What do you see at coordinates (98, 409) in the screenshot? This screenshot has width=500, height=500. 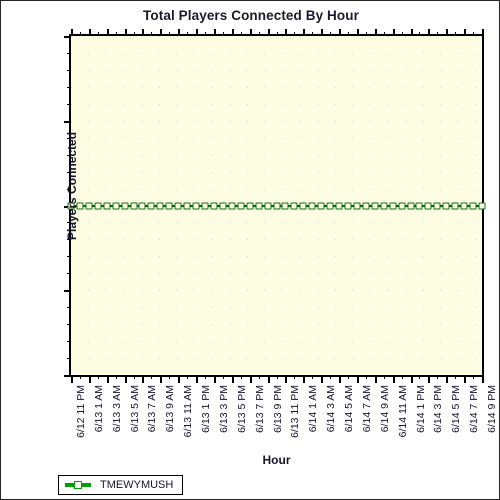 I see `x-axis-tick-label: 6/13 1 AM` at bounding box center [98, 409].